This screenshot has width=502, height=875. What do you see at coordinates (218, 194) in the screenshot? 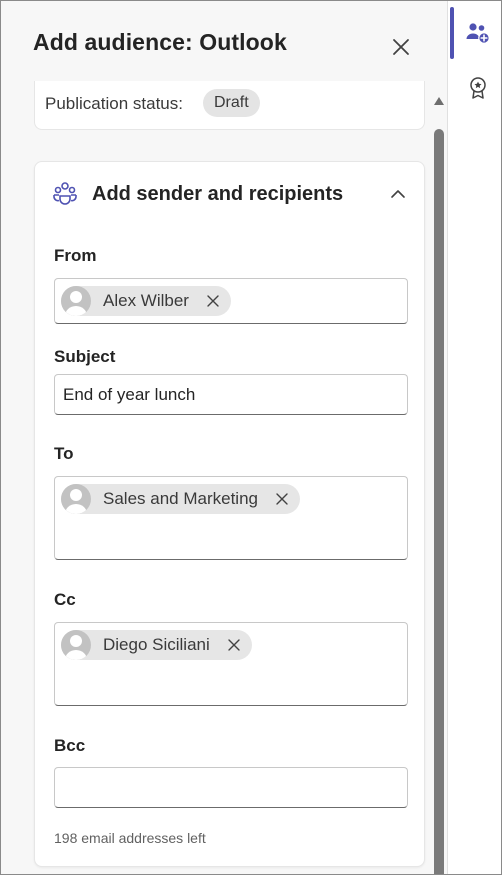
I see `section-title: Add sender and recipients` at bounding box center [218, 194].